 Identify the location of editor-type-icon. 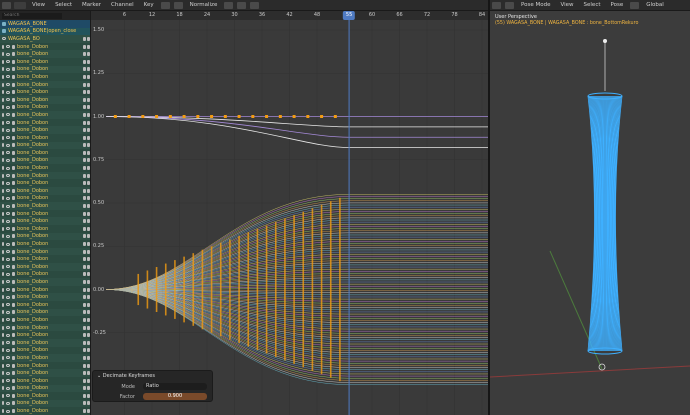
(496, 5).